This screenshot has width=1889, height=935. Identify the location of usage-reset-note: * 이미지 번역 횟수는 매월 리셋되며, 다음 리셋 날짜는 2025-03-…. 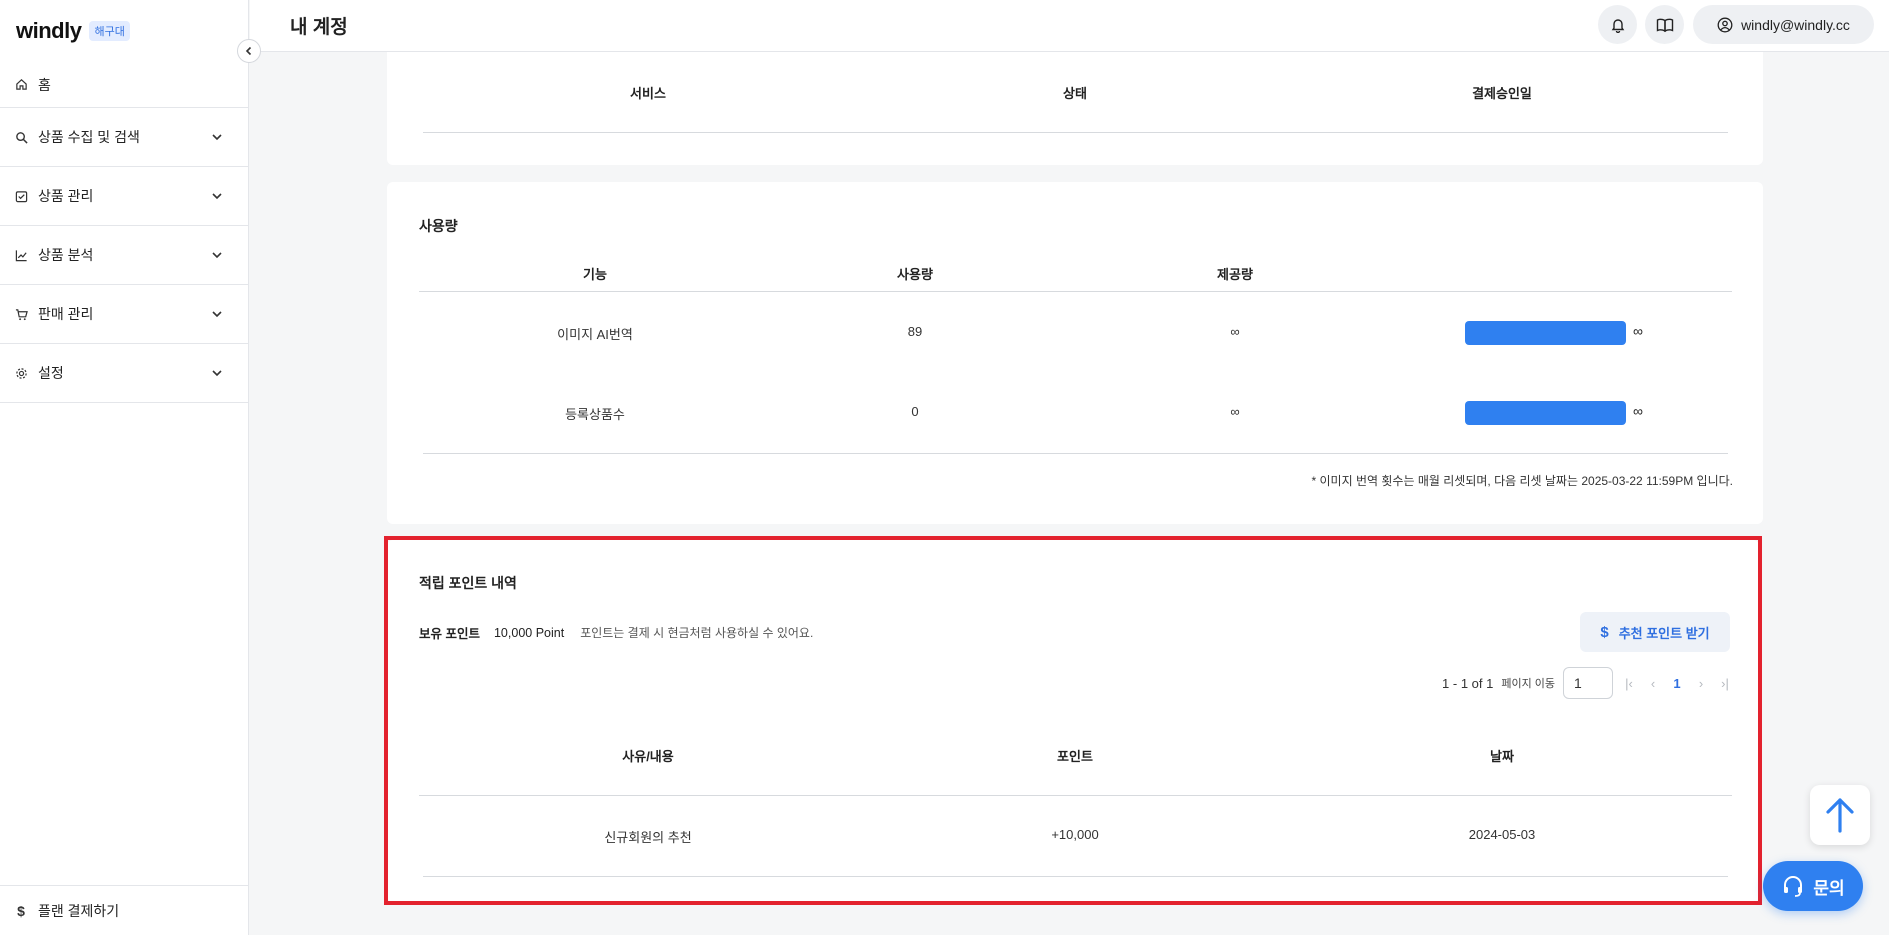
(1522, 481).